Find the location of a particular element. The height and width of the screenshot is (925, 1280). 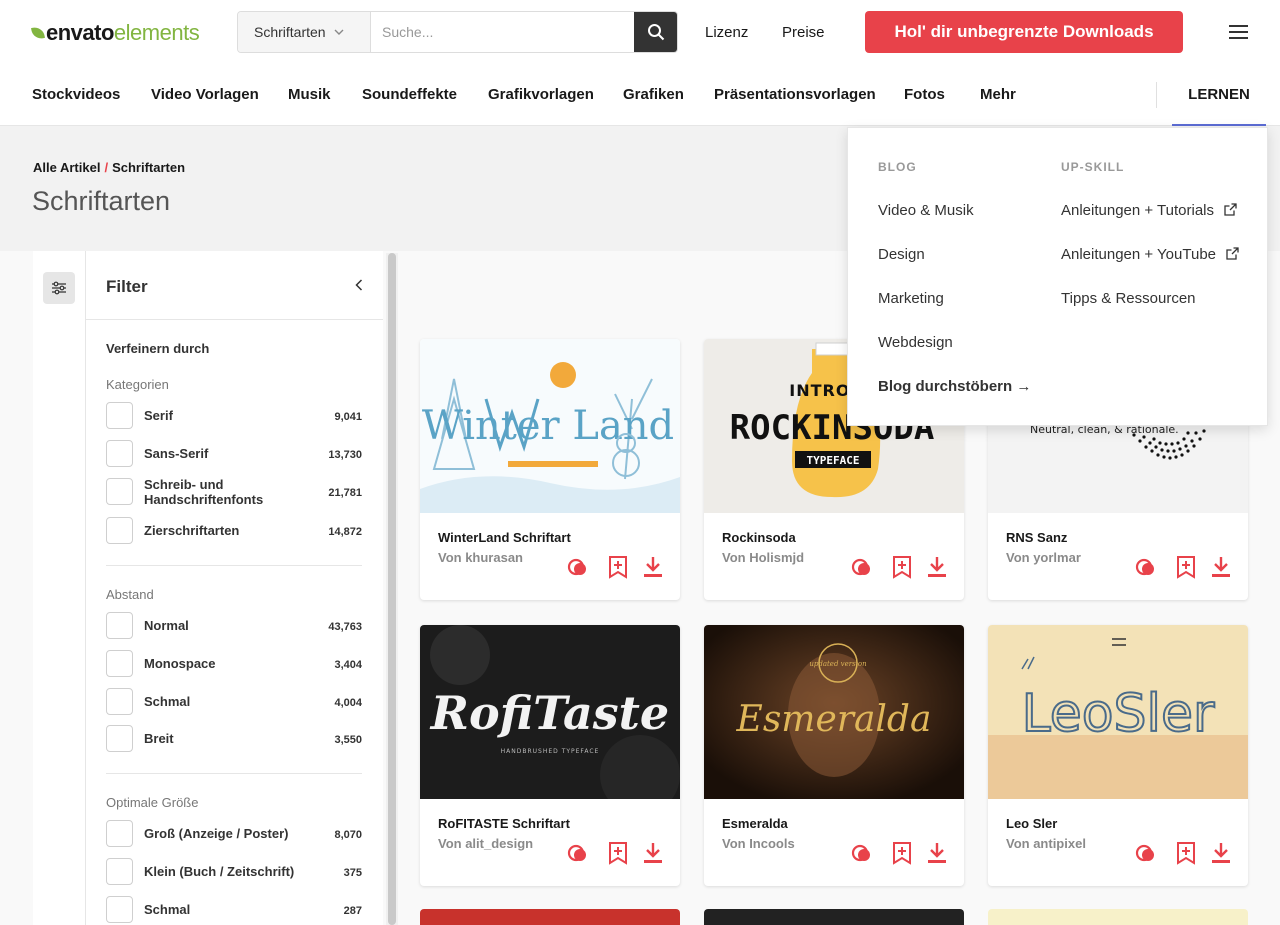

card-thumbnail: RofiTaste HANDBRUSHED TYPEFACE is located at coordinates (550, 712).